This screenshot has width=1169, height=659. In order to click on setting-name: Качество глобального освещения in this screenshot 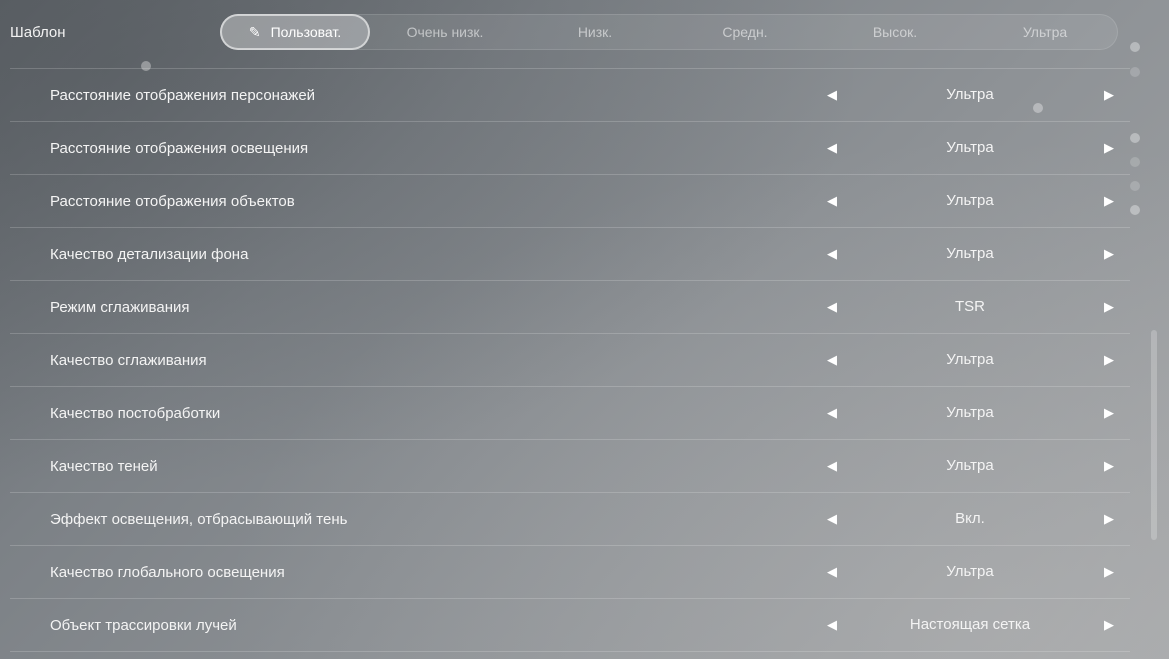, I will do `click(167, 572)`.